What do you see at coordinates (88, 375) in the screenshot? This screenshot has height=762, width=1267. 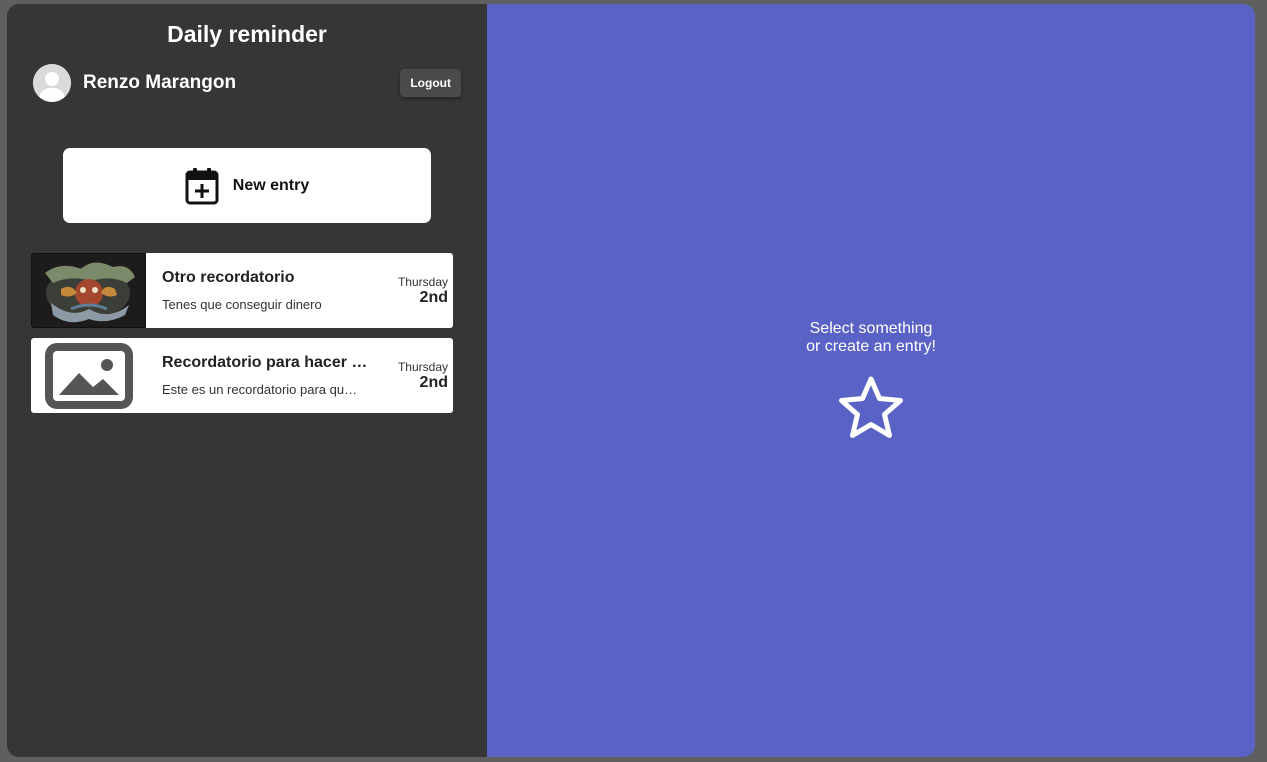 I see `image-placeholder-icon` at bounding box center [88, 375].